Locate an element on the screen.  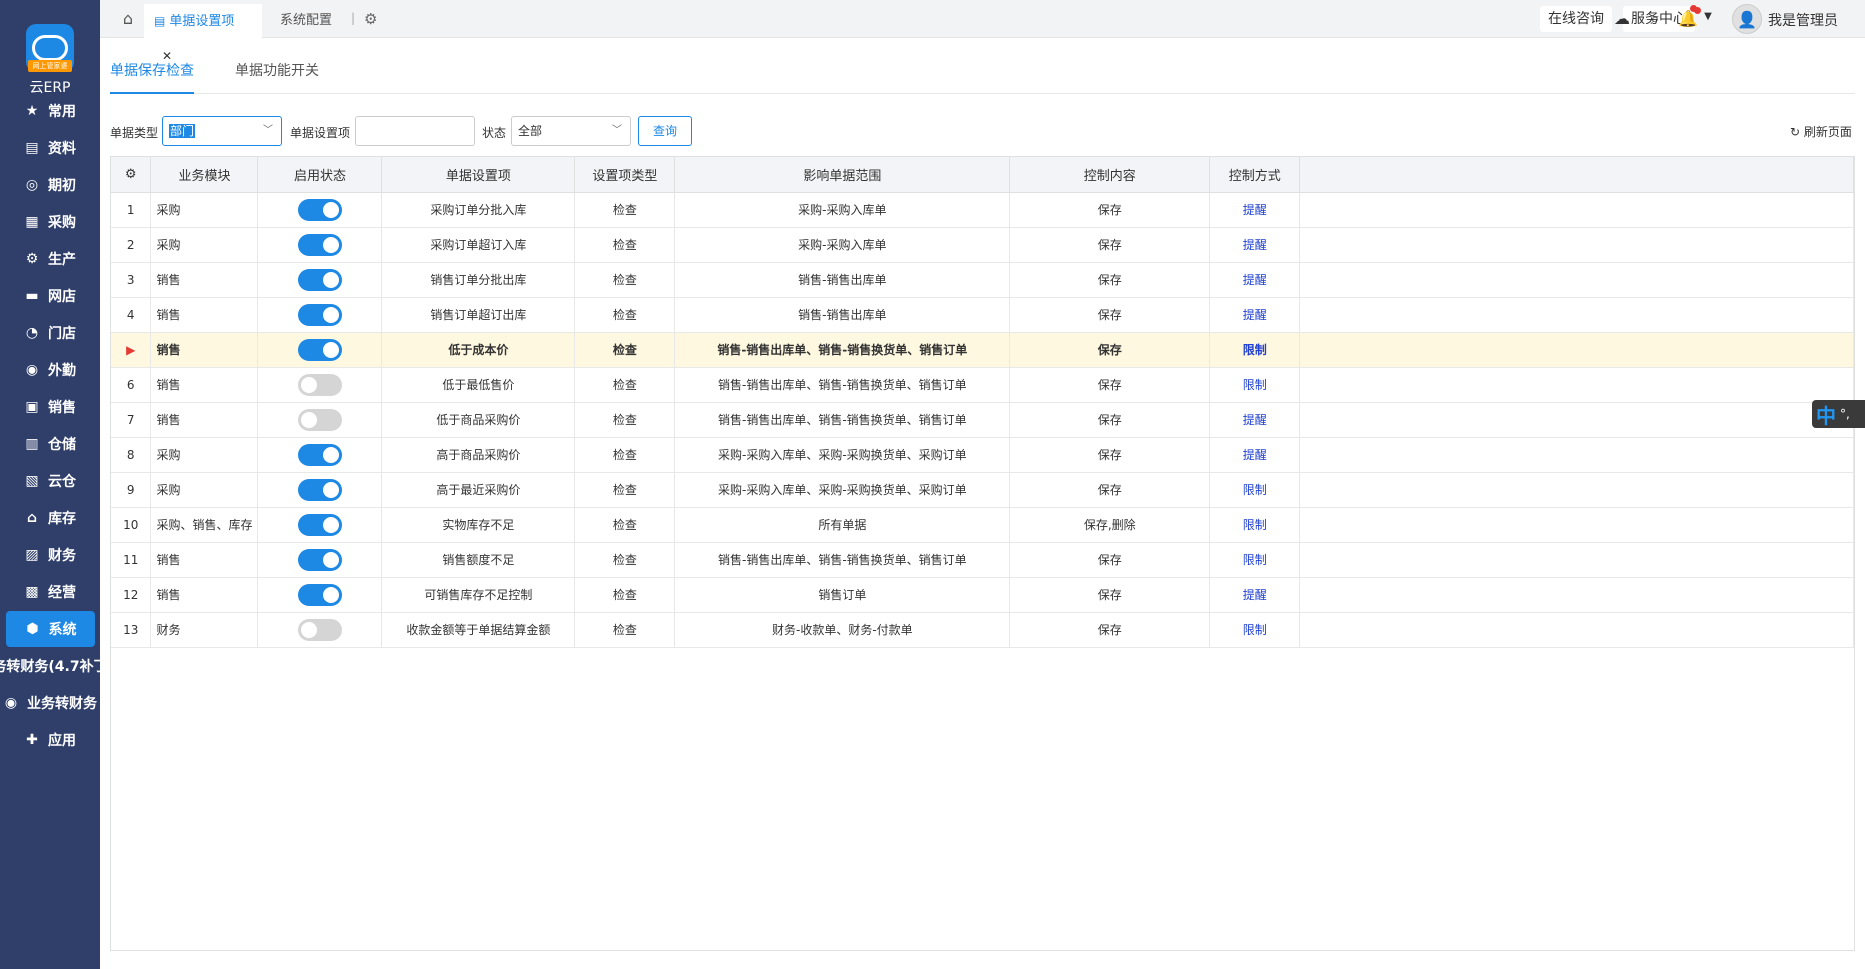
home-icon: ⌂ is located at coordinates (128, 19).